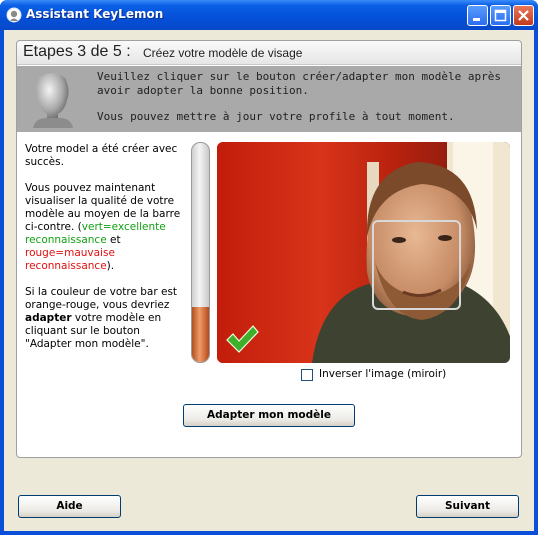 The image size is (538, 535). I want to click on instruction-quality-end: )., so click(110, 266).